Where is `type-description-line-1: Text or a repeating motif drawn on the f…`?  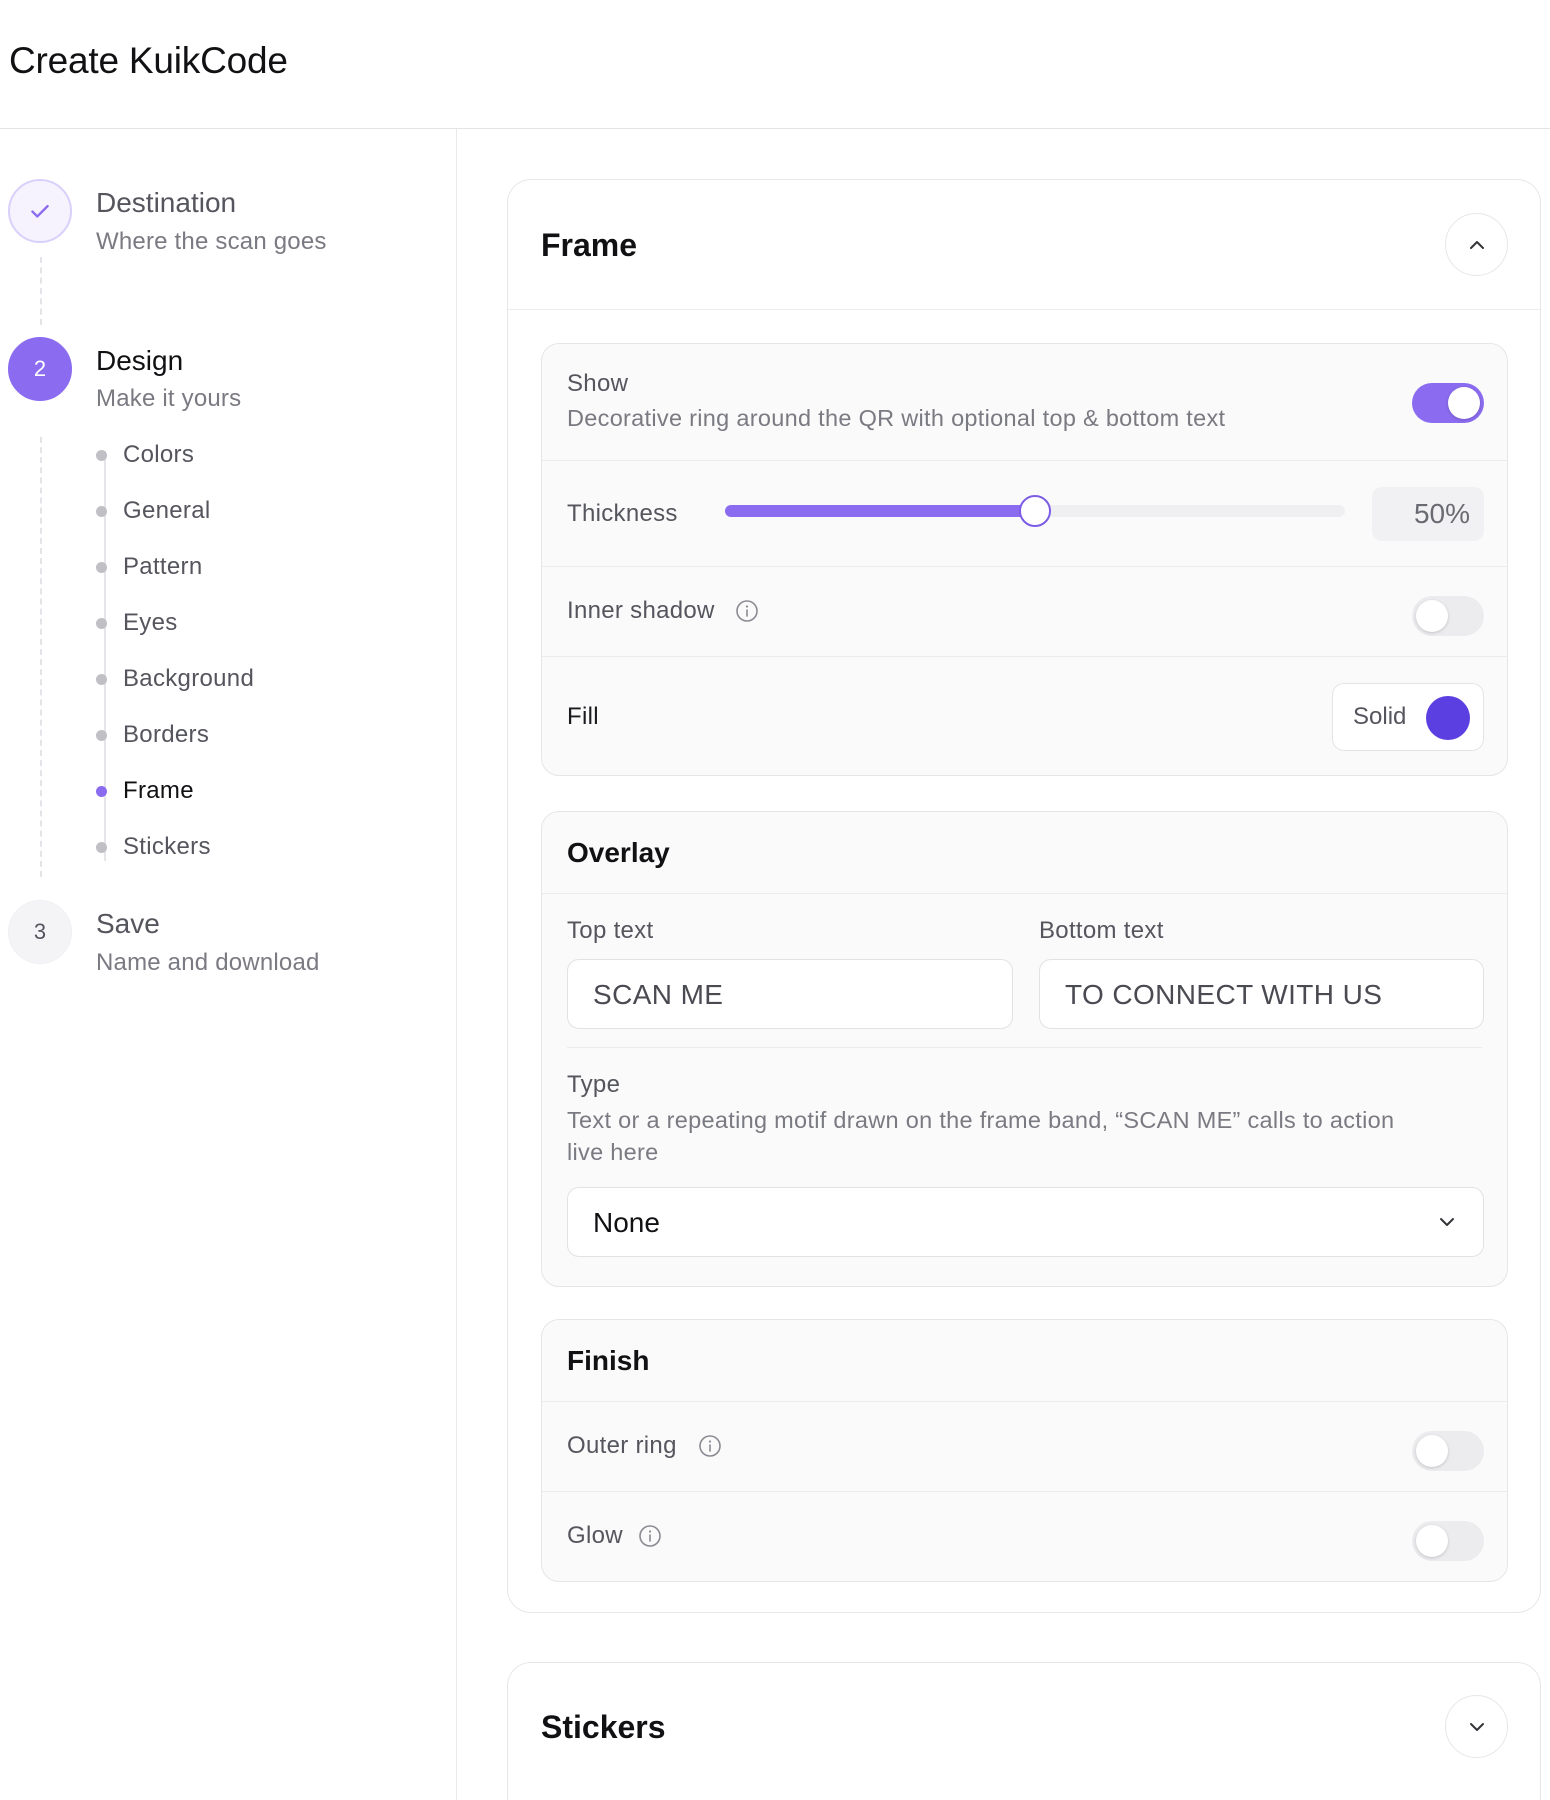 type-description-line-1: Text or a repeating motif drawn on the f… is located at coordinates (981, 1120).